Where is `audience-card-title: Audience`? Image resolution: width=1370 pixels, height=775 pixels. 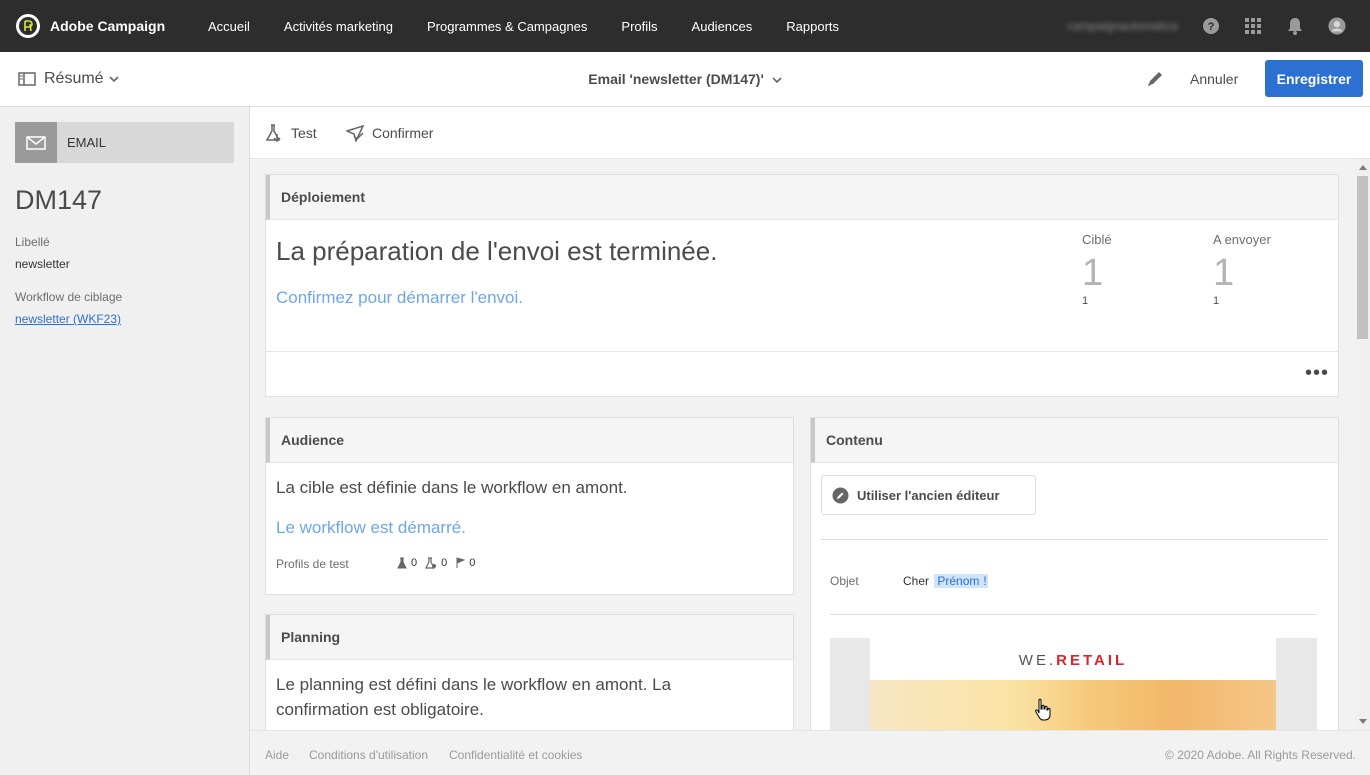 audience-card-title: Audience is located at coordinates (529, 440).